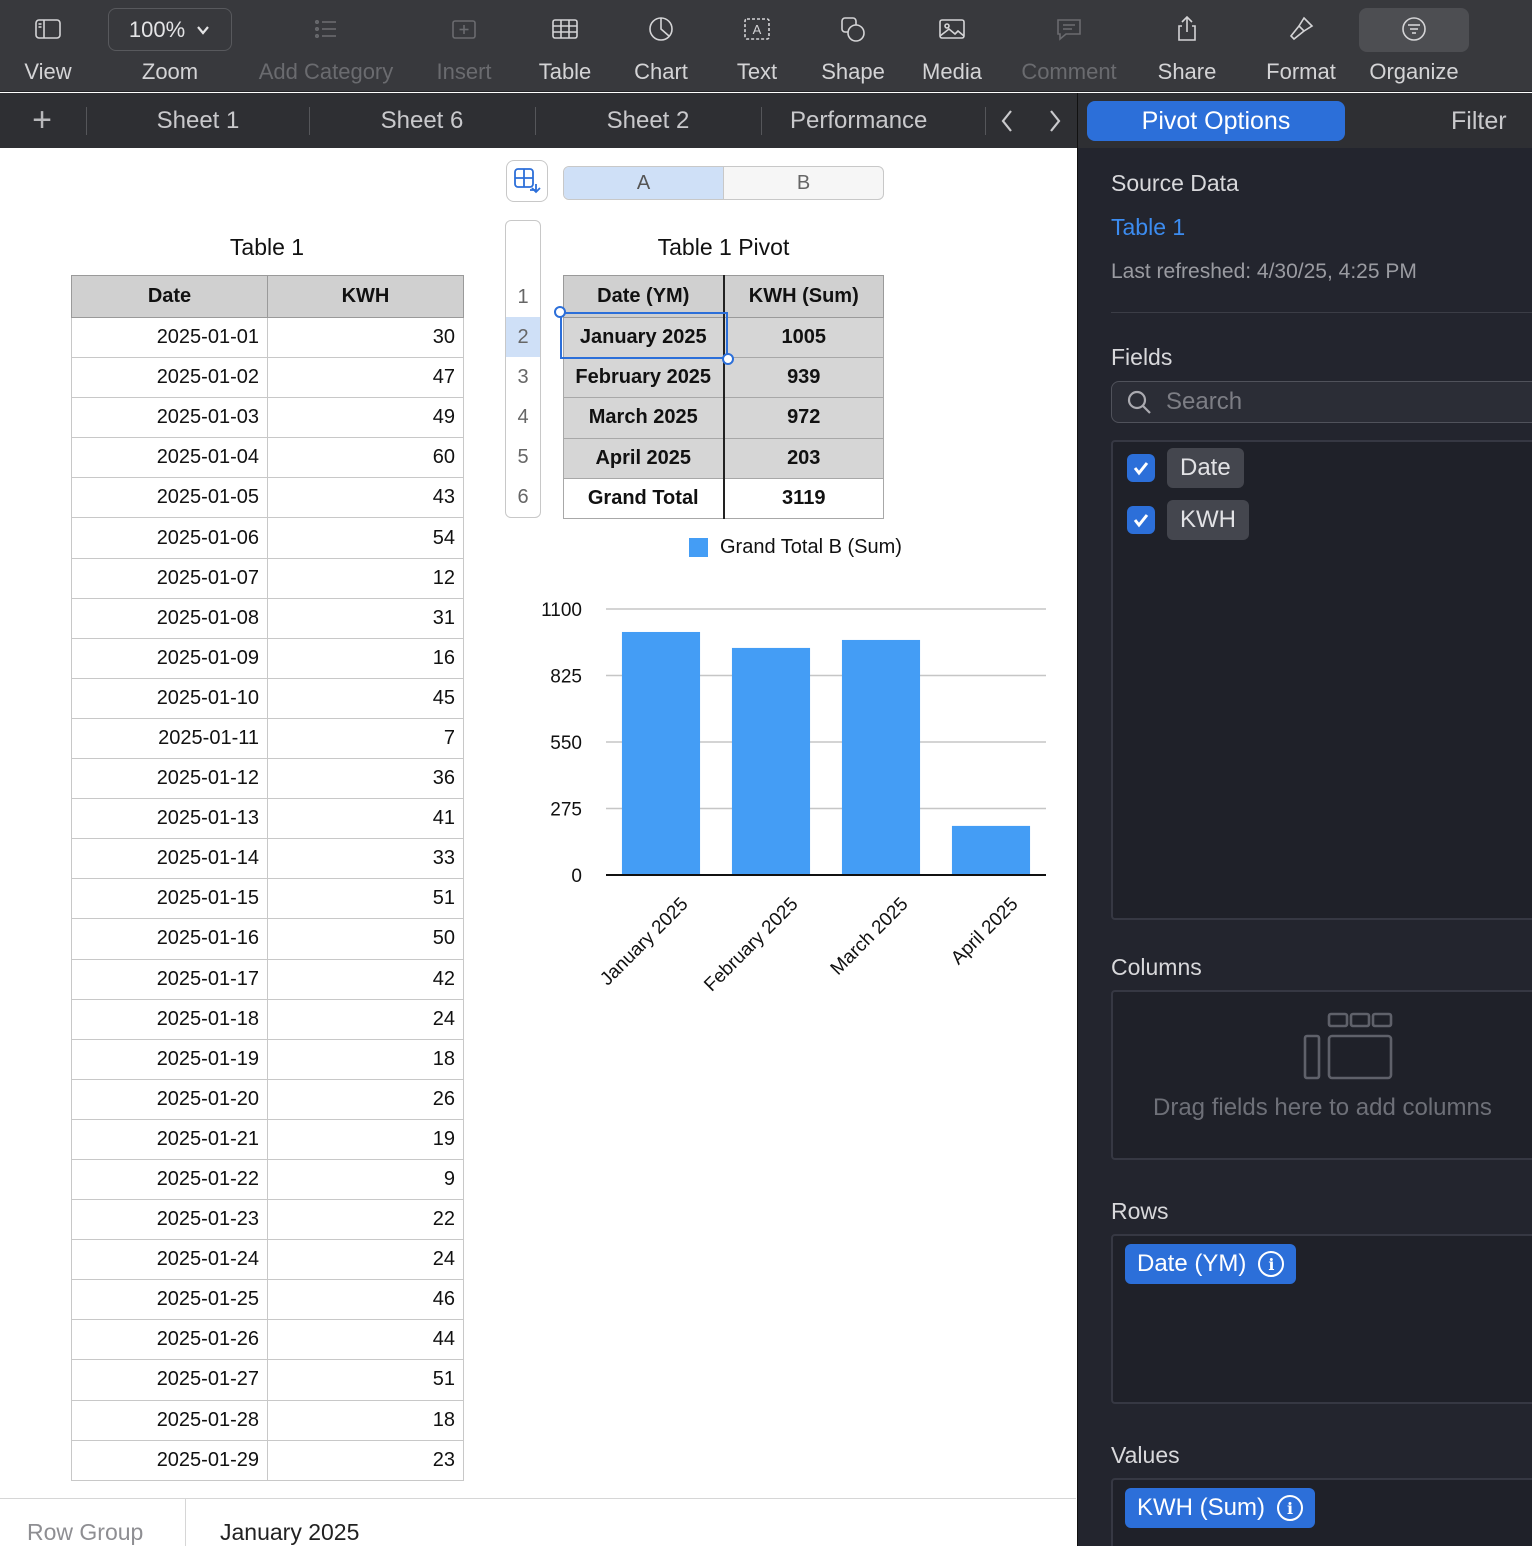 This screenshot has height=1546, width=1532. What do you see at coordinates (169, 979) in the screenshot?
I see `date-cell: 2025-01-17` at bounding box center [169, 979].